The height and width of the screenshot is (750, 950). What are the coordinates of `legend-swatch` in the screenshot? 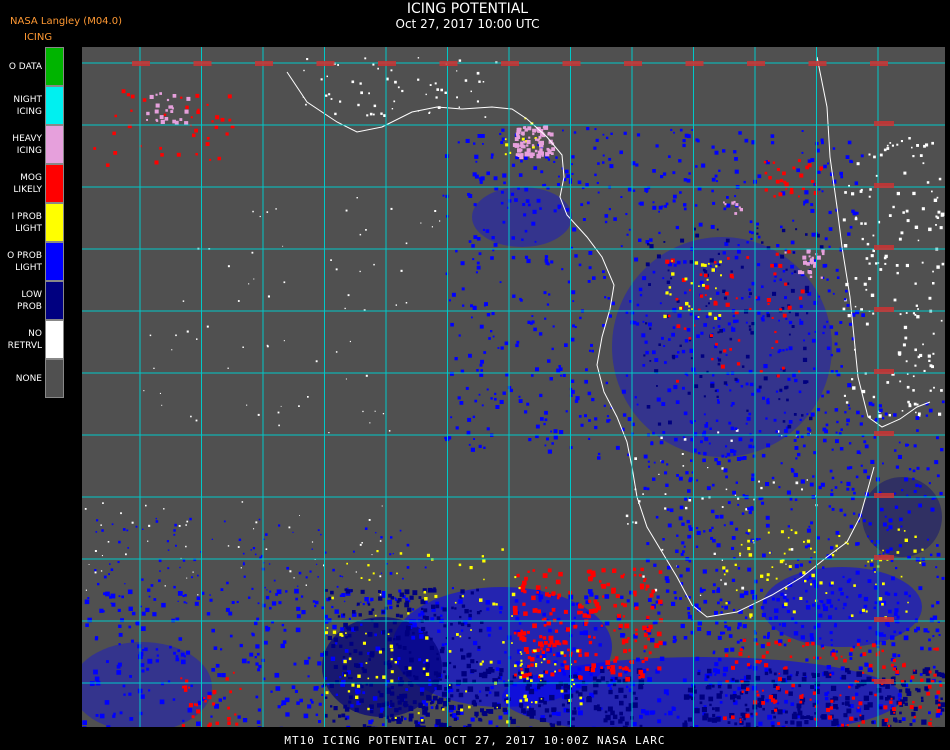 It's located at (54, 222).